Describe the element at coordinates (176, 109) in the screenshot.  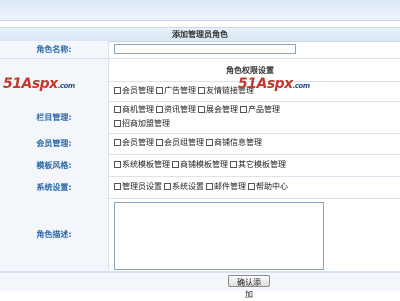
I see `permission-checkbox: 资讯管理` at that location.